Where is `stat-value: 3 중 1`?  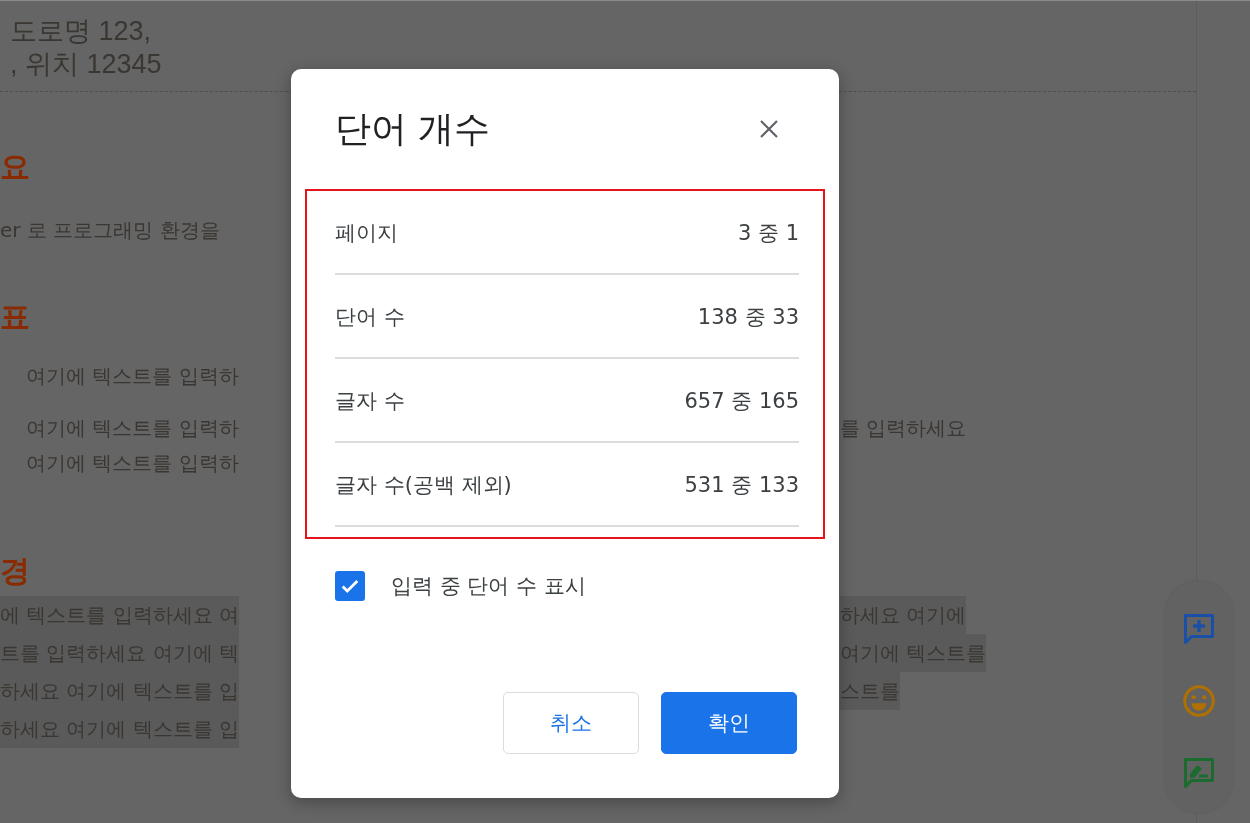
stat-value: 3 중 1 is located at coordinates (768, 233).